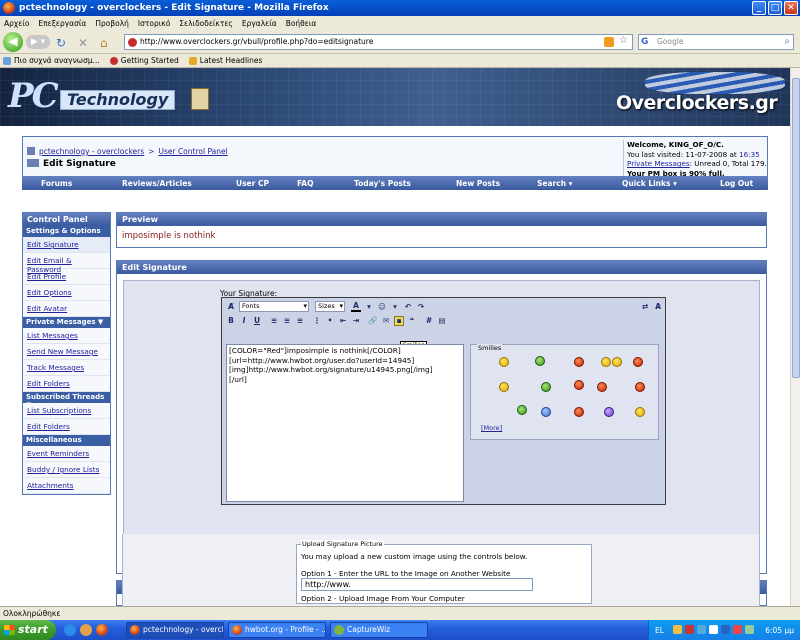 The image size is (800, 640). Describe the element at coordinates (28, 630) in the screenshot. I see `start-button: start` at that location.